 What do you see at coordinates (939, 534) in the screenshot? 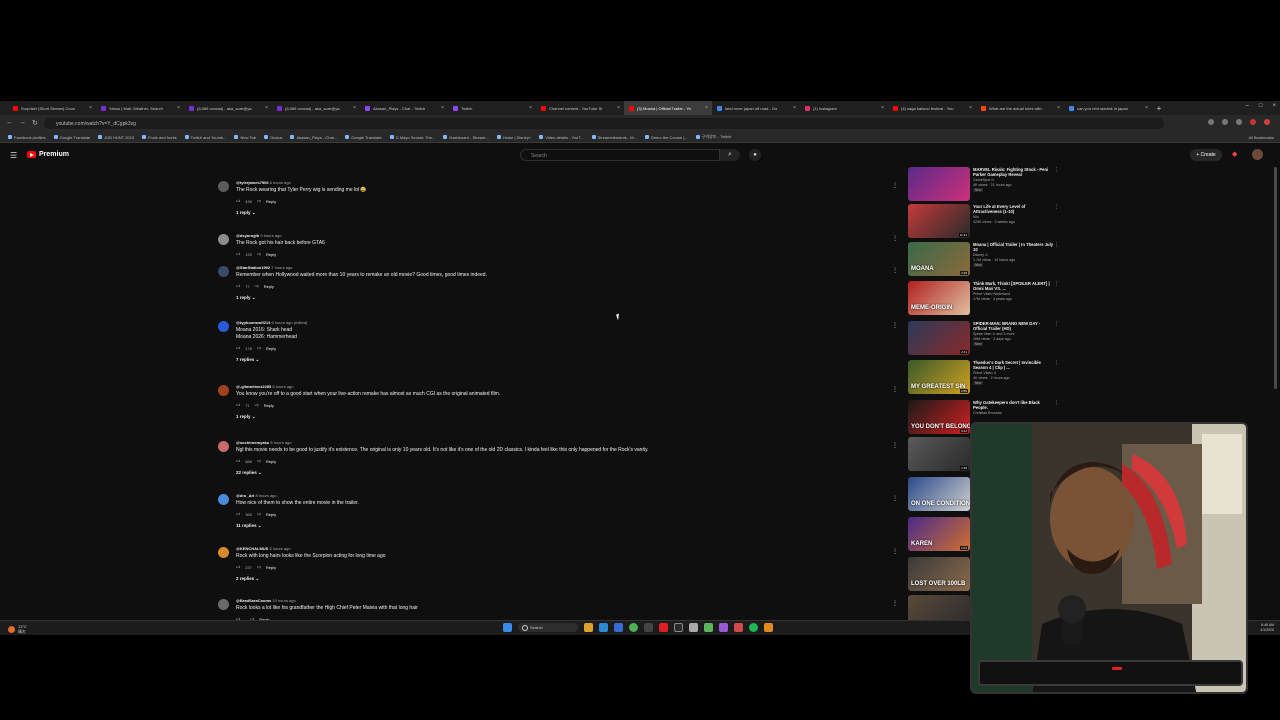
I see `video-thumbnail: KAREN 1:01` at bounding box center [939, 534].